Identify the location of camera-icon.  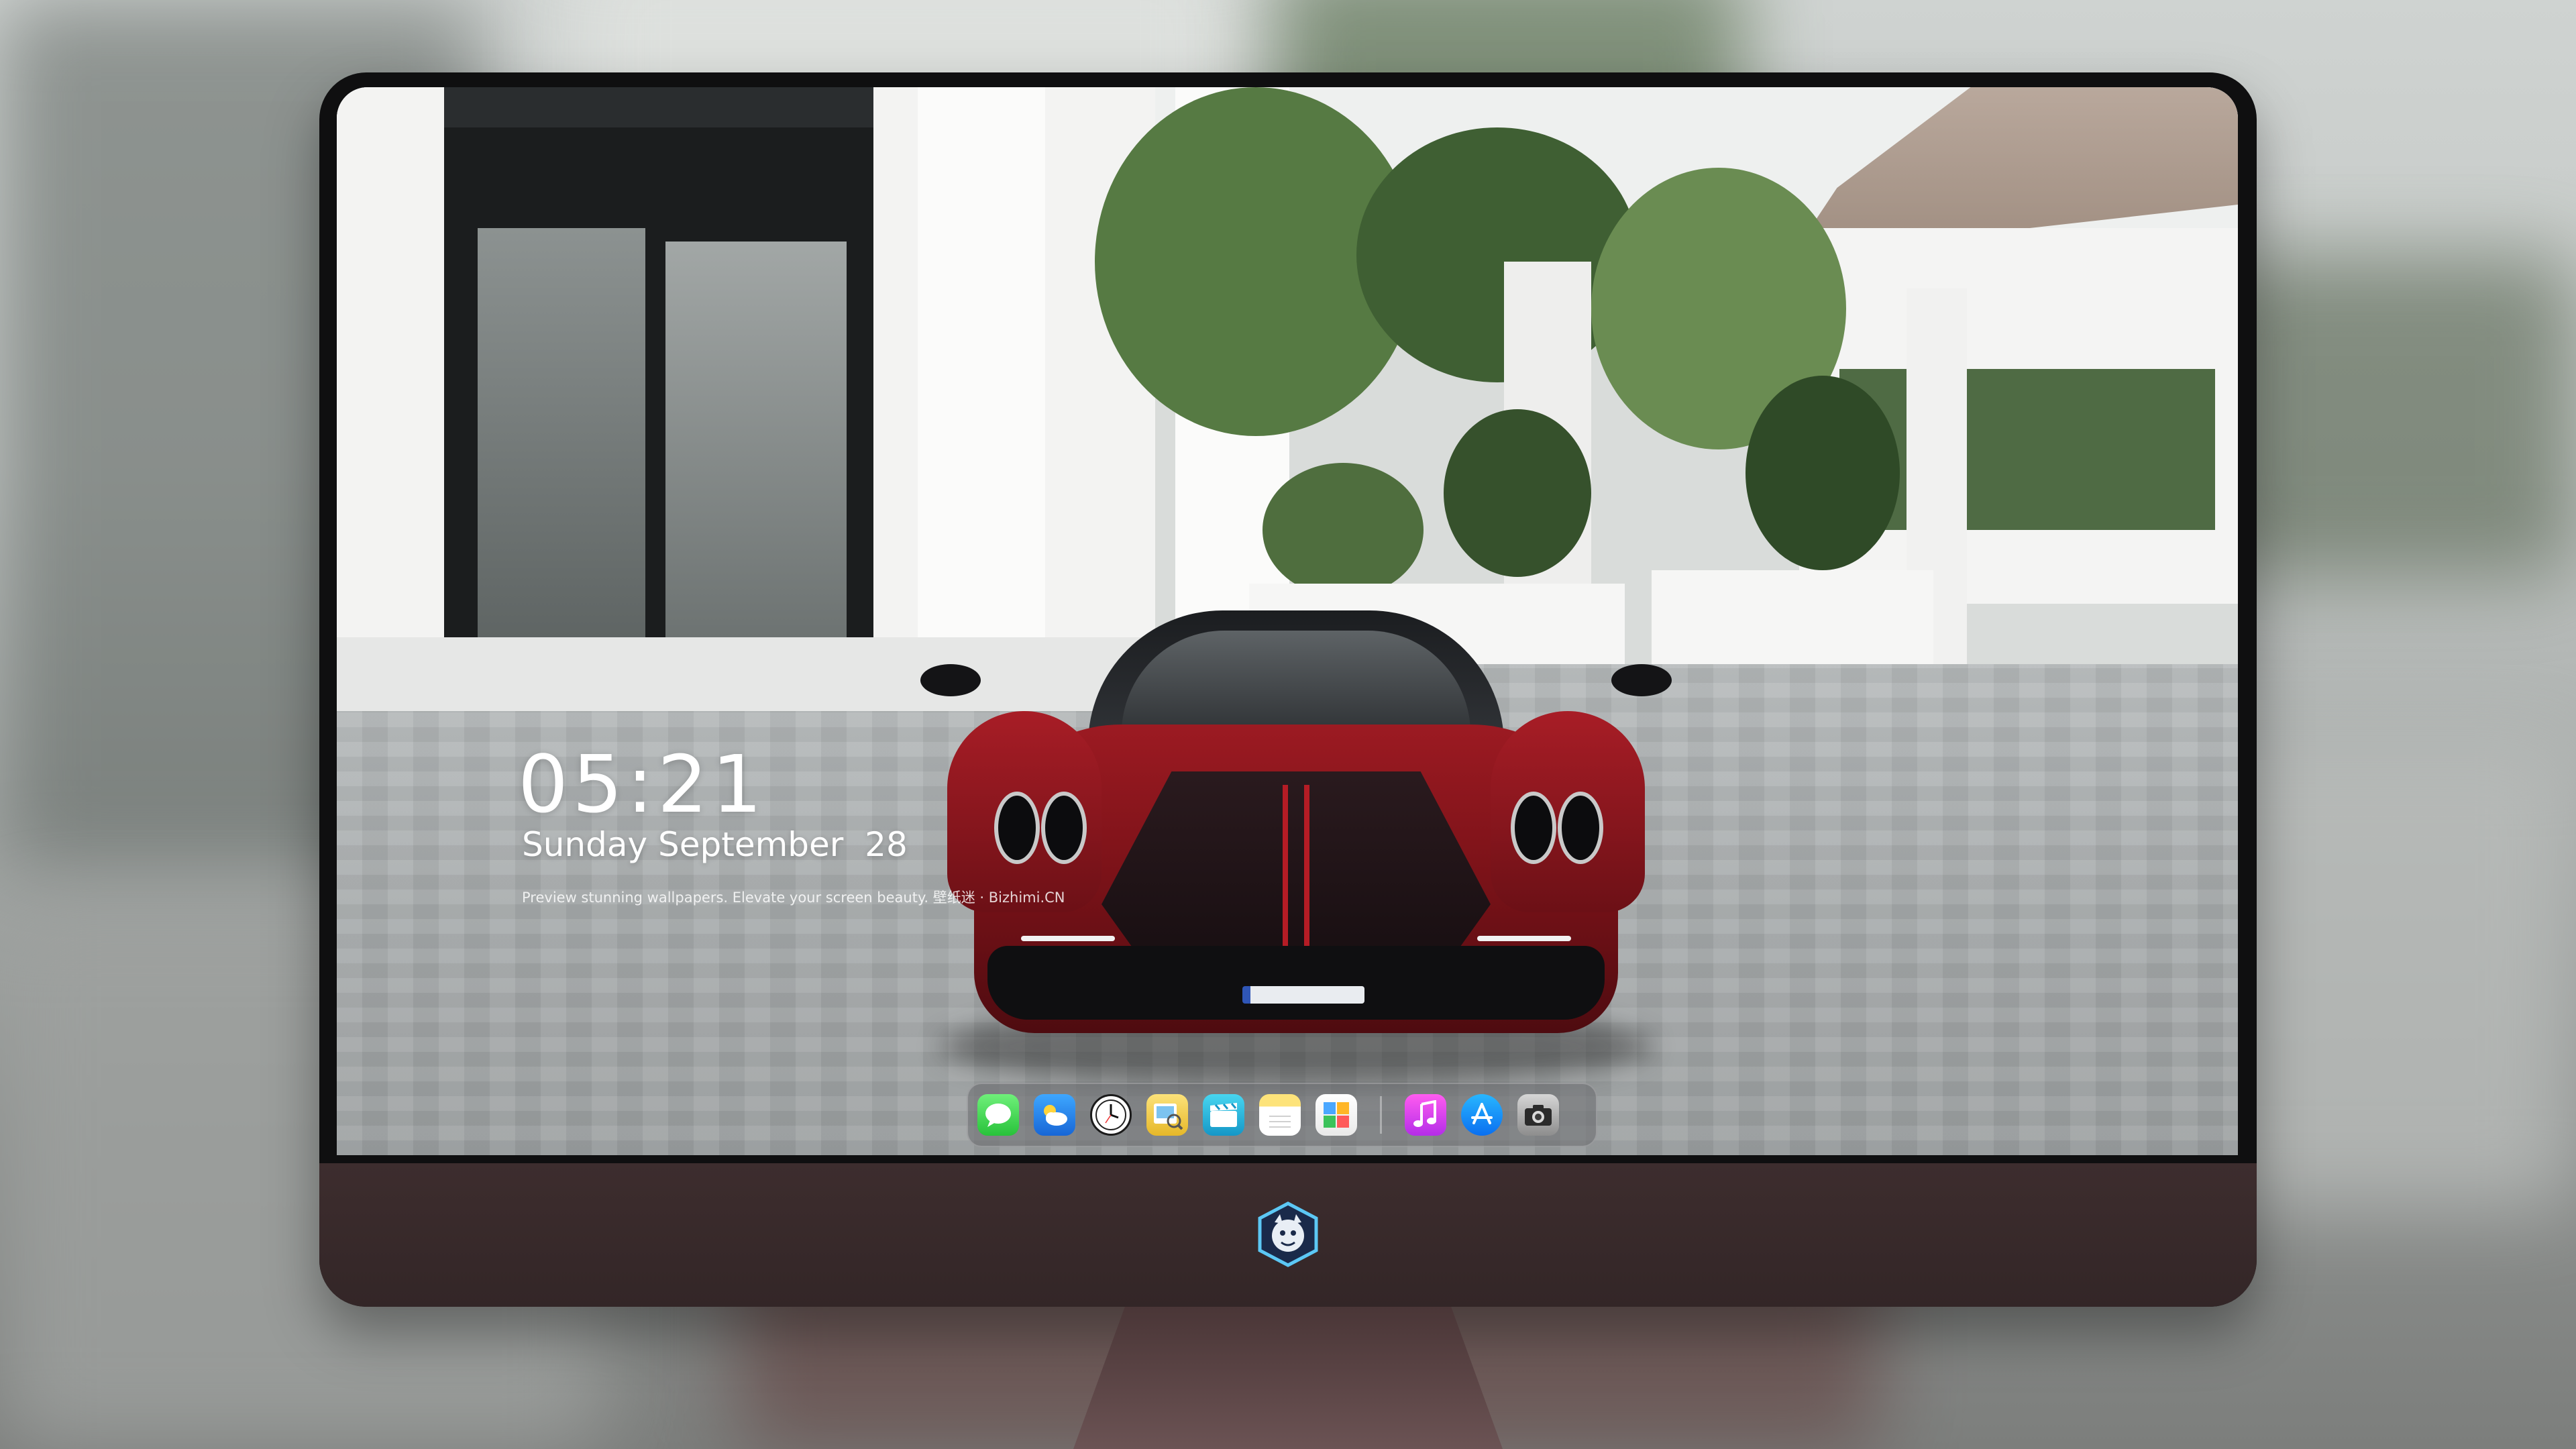
(1538, 1115).